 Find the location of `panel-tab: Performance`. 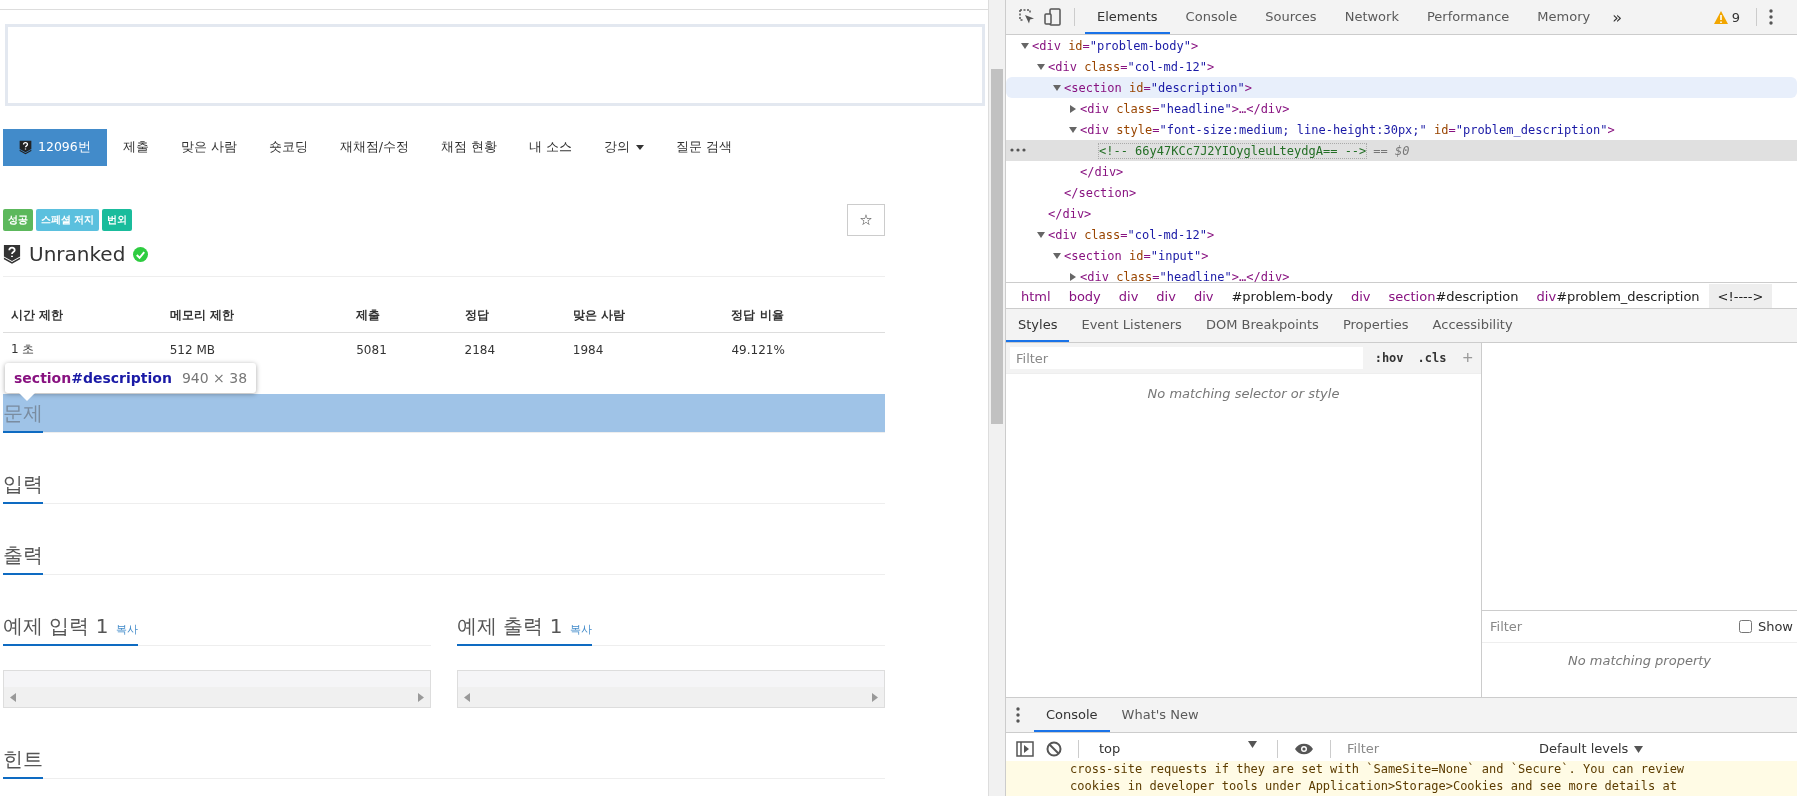

panel-tab: Performance is located at coordinates (1468, 17).